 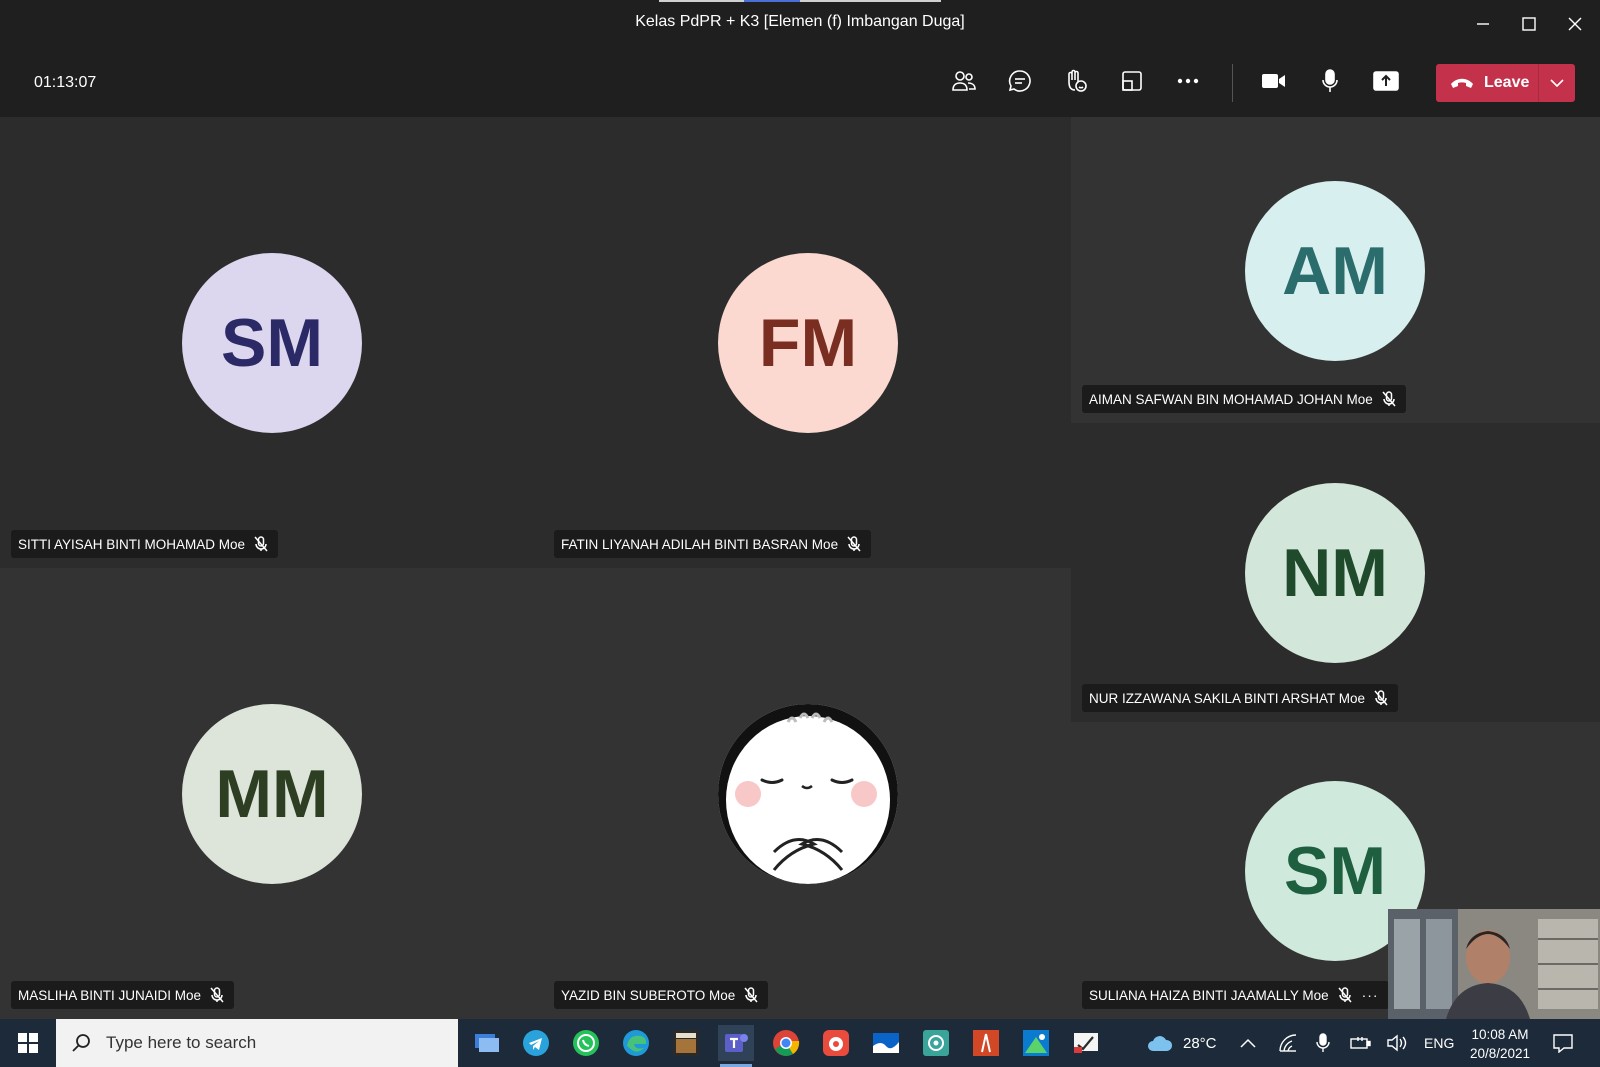 What do you see at coordinates (1231, 399) in the screenshot?
I see `participant-name: AIMAN SAFWAN BIN MOHAMAD JOHAN Moe` at bounding box center [1231, 399].